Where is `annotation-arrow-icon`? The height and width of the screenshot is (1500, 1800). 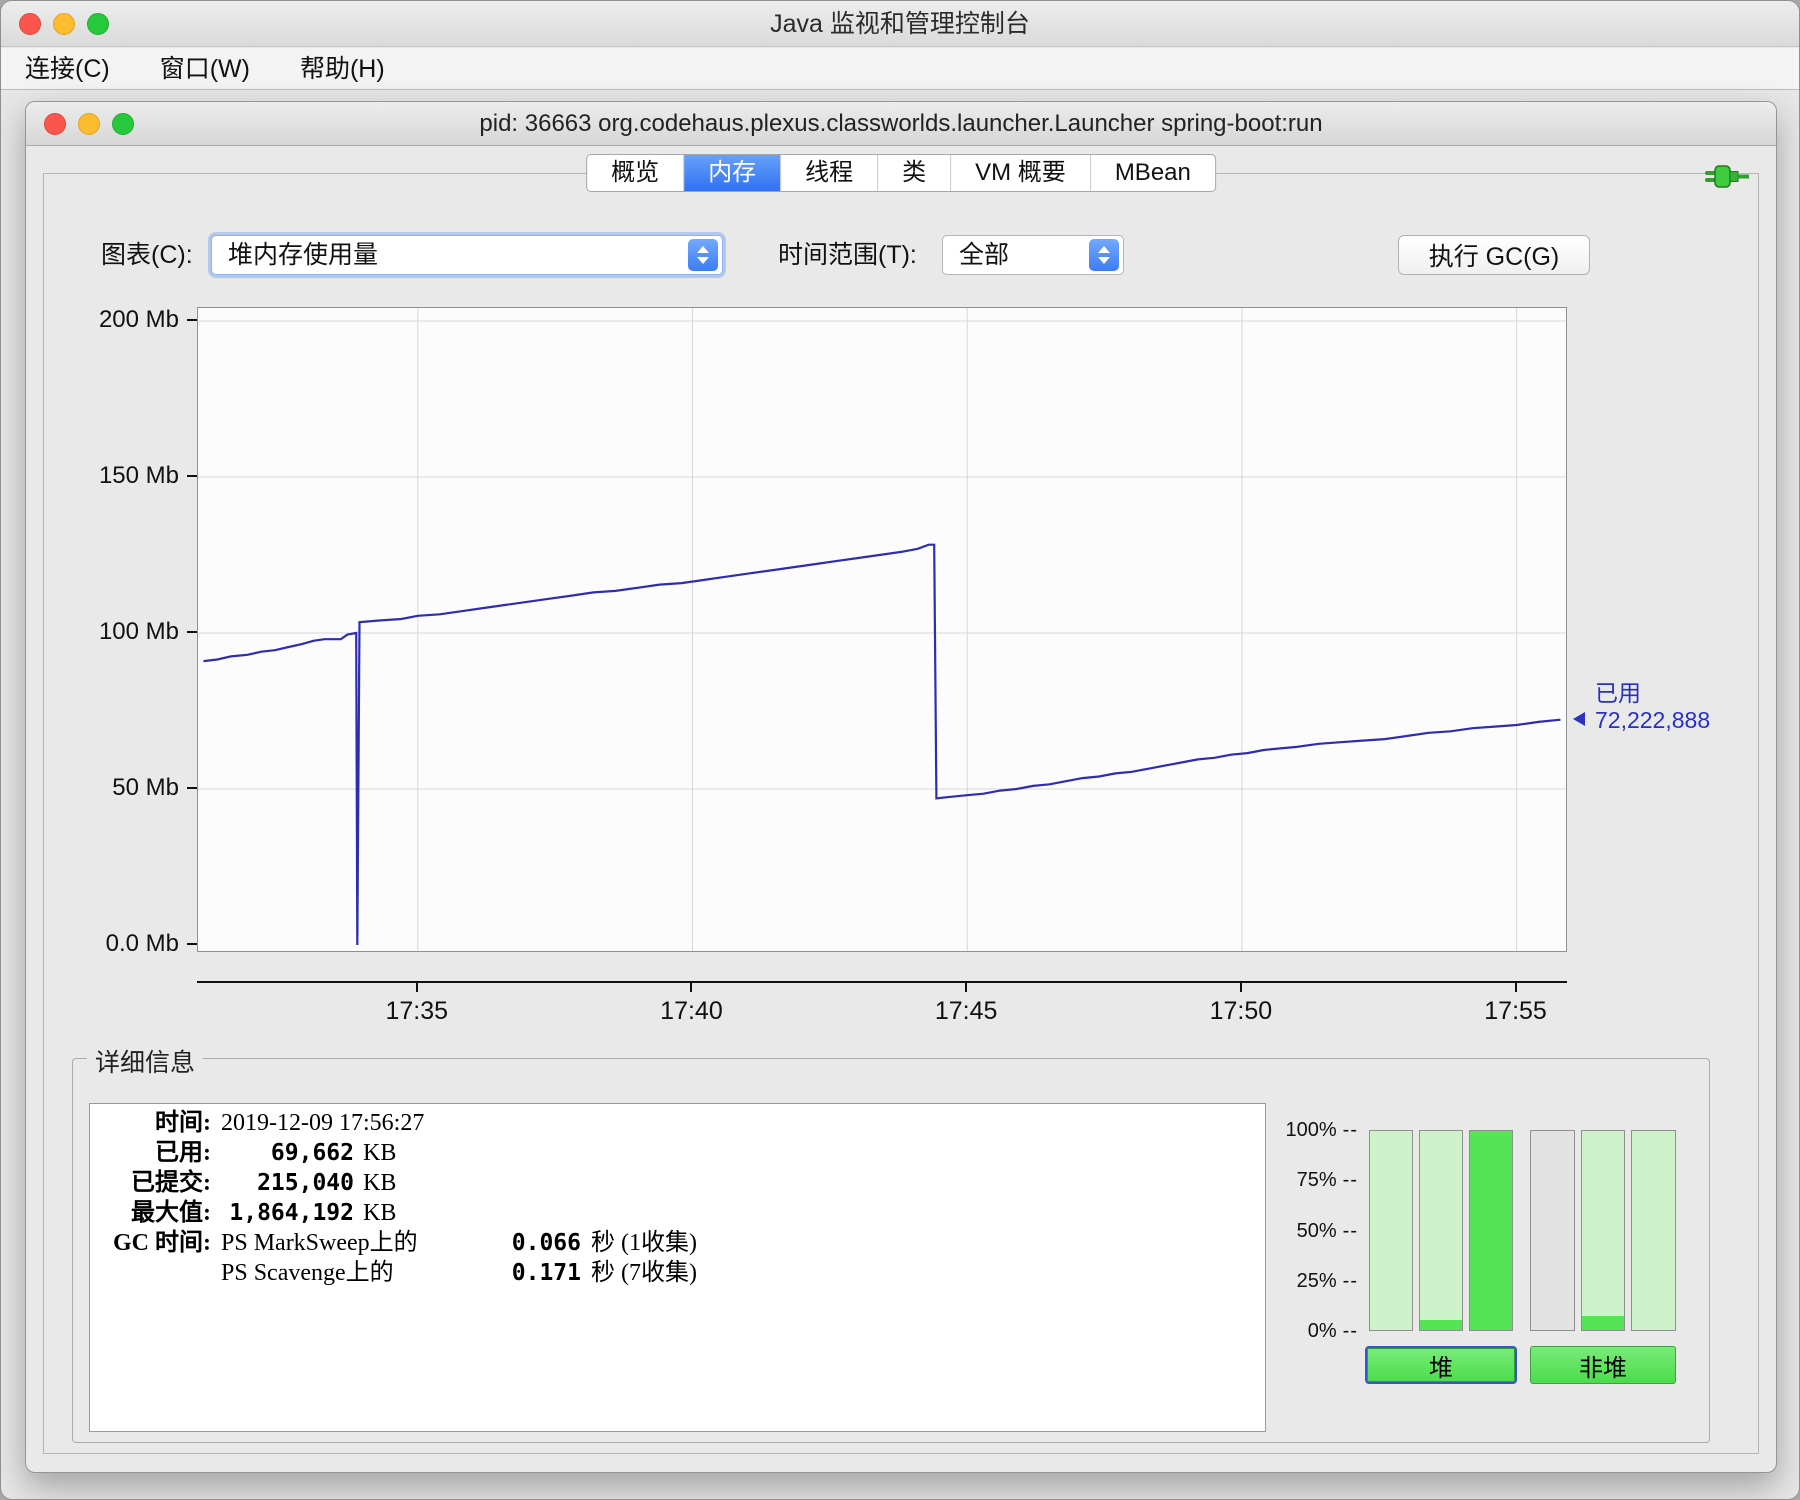
annotation-arrow-icon is located at coordinates (1579, 718).